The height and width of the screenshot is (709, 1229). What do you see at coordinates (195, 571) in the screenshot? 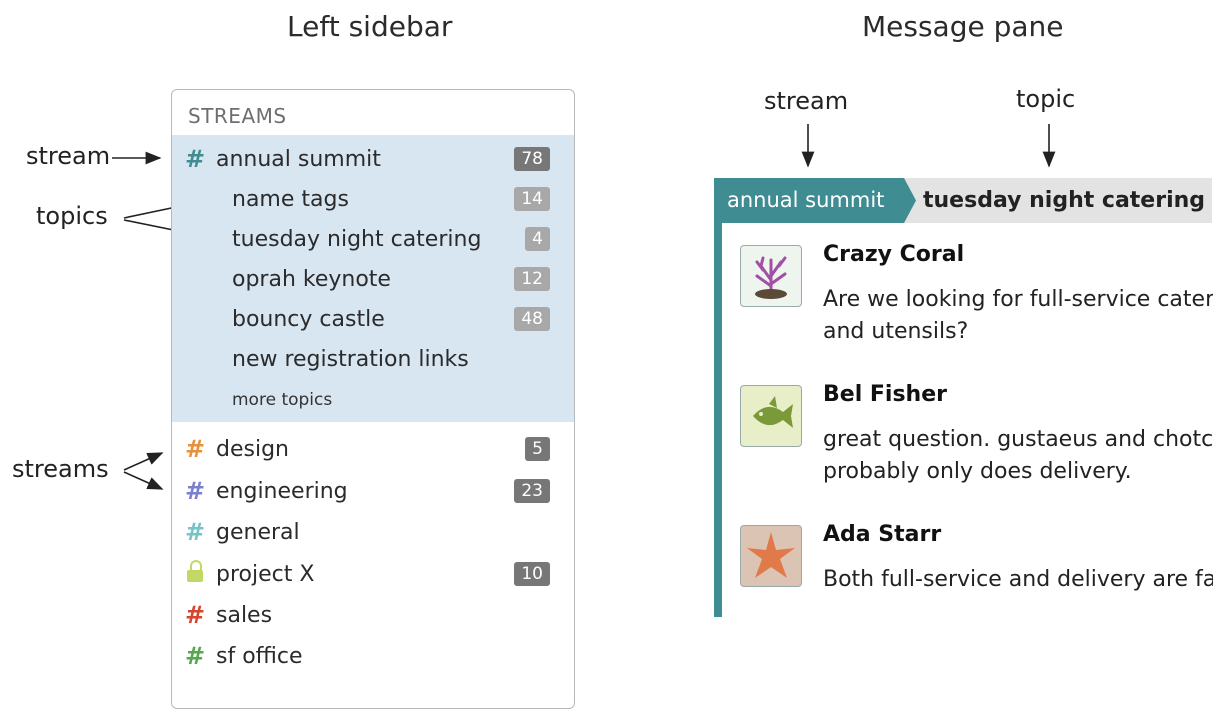
I see `lock-icon` at bounding box center [195, 571].